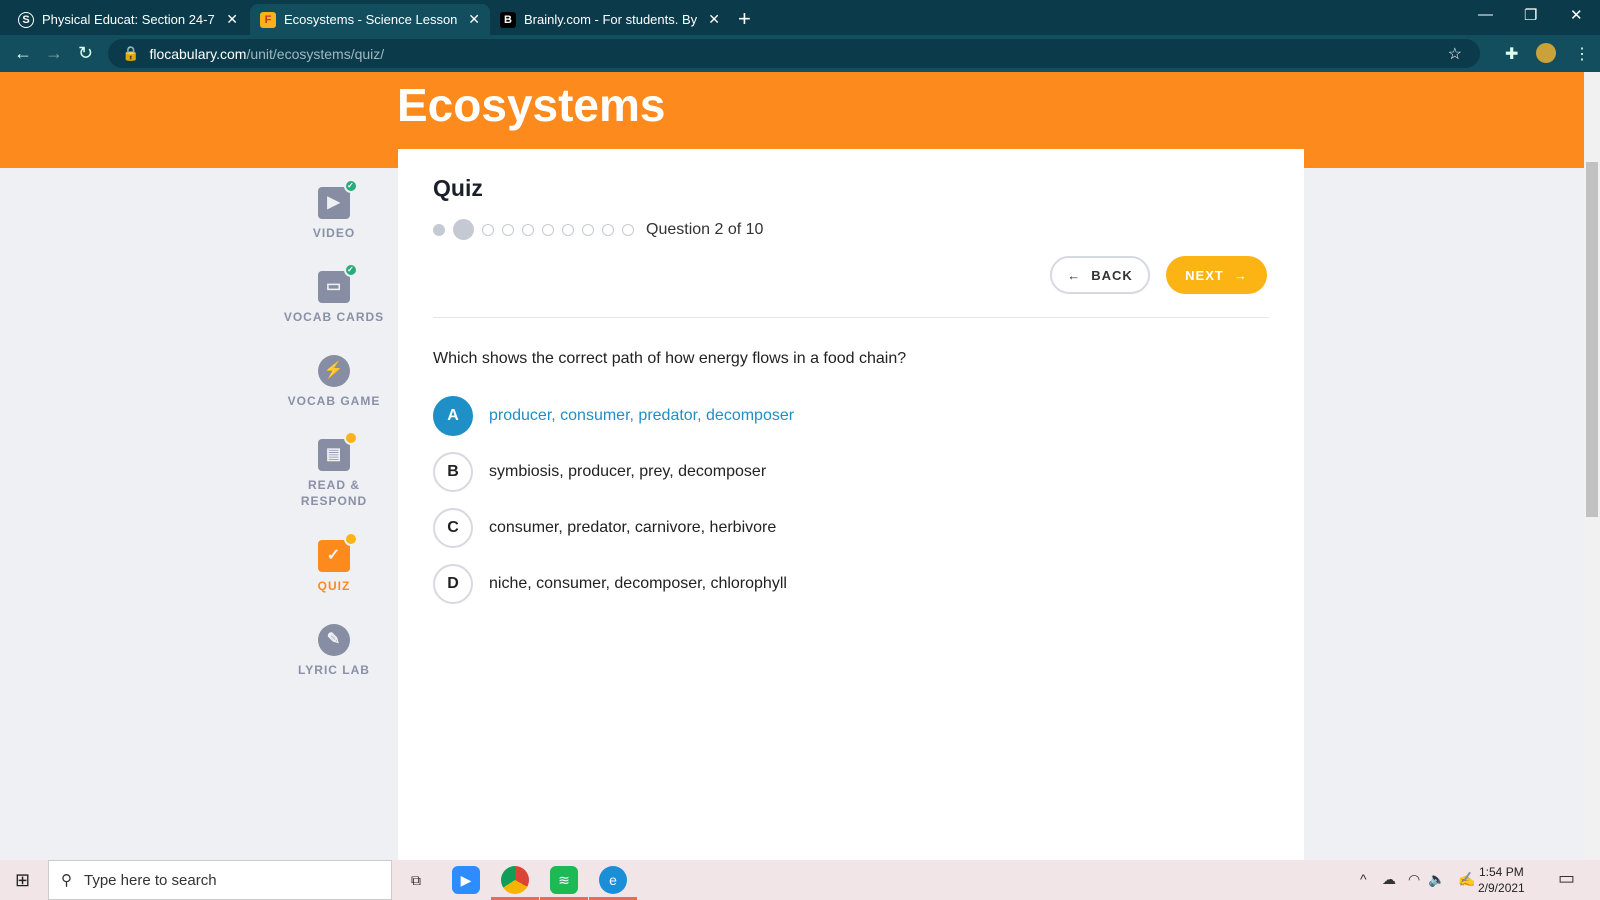 The image size is (1600, 900). What do you see at coordinates (54, 53) in the screenshot?
I see `forward-arrow-icon: →` at bounding box center [54, 53].